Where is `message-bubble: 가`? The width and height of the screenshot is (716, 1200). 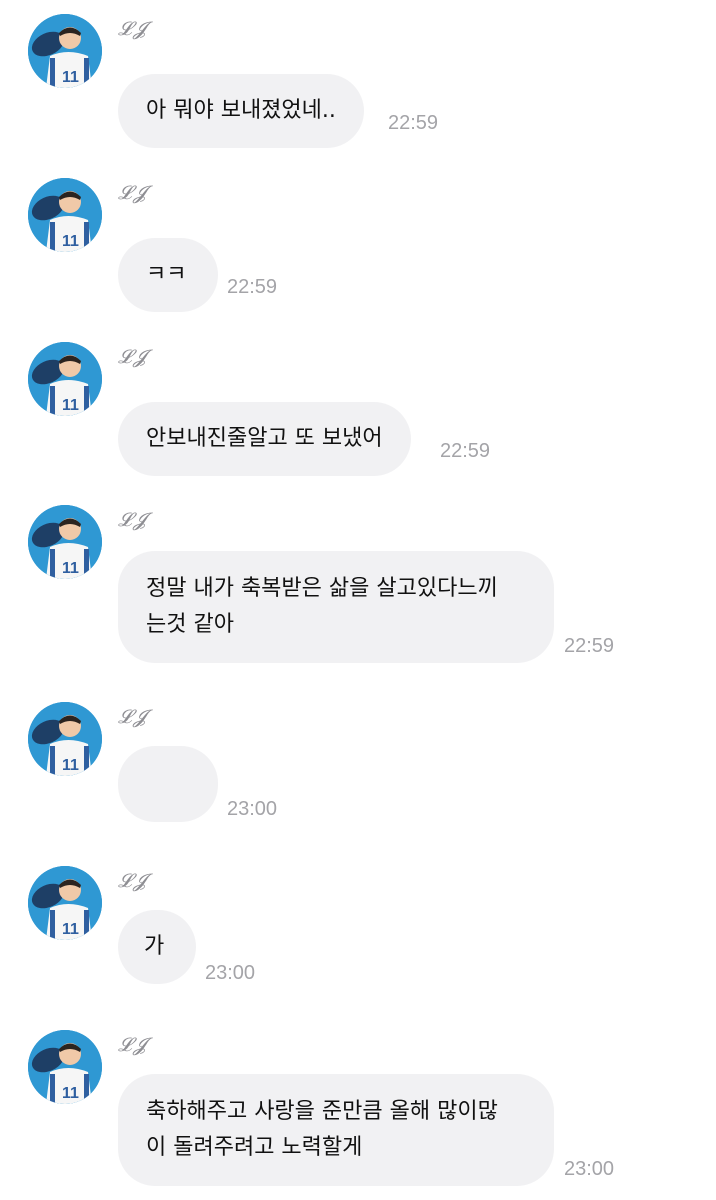
message-bubble: 가 is located at coordinates (157, 947).